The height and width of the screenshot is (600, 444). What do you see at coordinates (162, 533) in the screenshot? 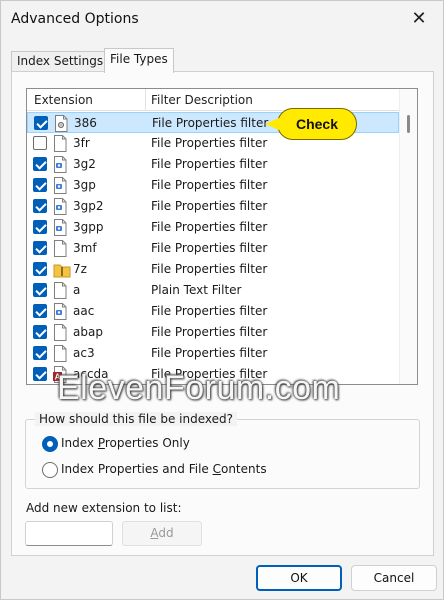
I see `add-button: Add` at bounding box center [162, 533].